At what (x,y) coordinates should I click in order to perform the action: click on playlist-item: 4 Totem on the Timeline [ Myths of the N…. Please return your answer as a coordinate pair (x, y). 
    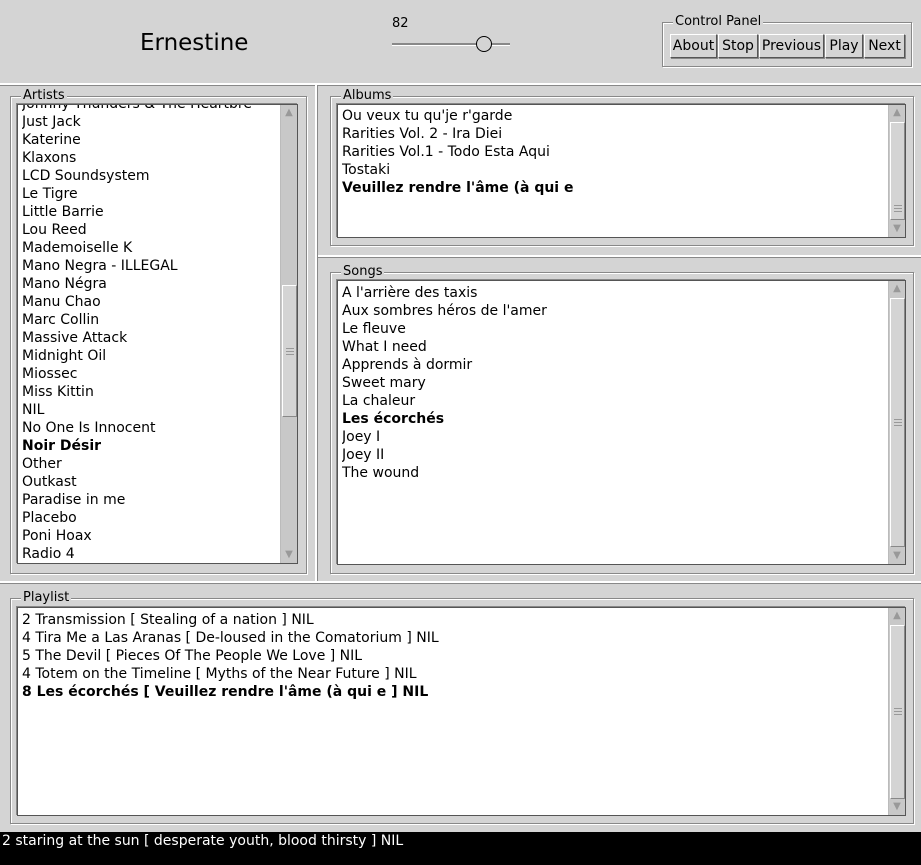
    Looking at the image, I should click on (454, 674).